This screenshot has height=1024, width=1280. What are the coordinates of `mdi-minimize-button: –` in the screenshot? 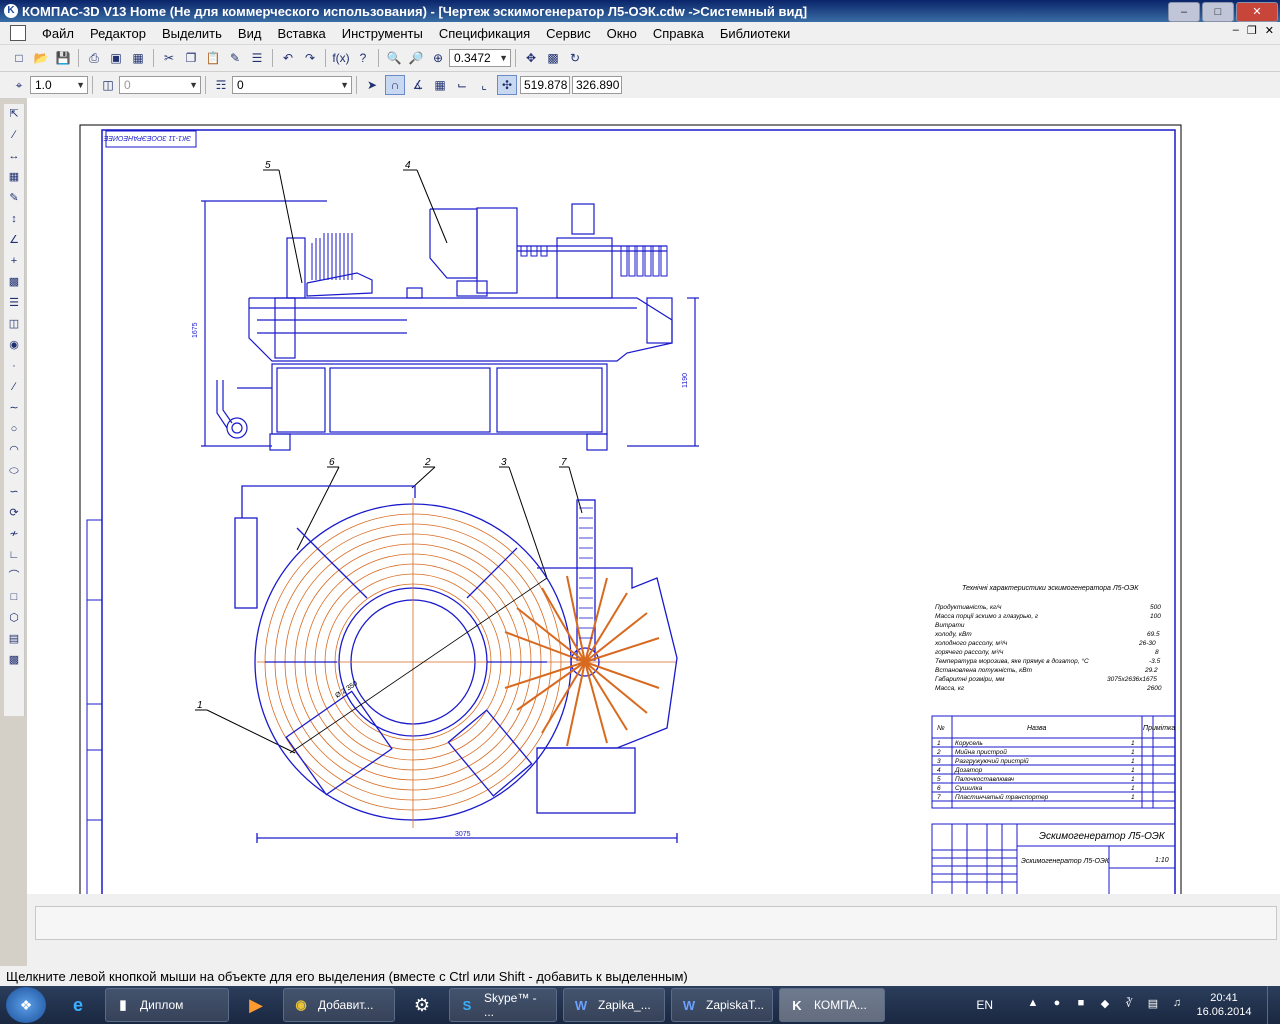 It's located at (1236, 30).